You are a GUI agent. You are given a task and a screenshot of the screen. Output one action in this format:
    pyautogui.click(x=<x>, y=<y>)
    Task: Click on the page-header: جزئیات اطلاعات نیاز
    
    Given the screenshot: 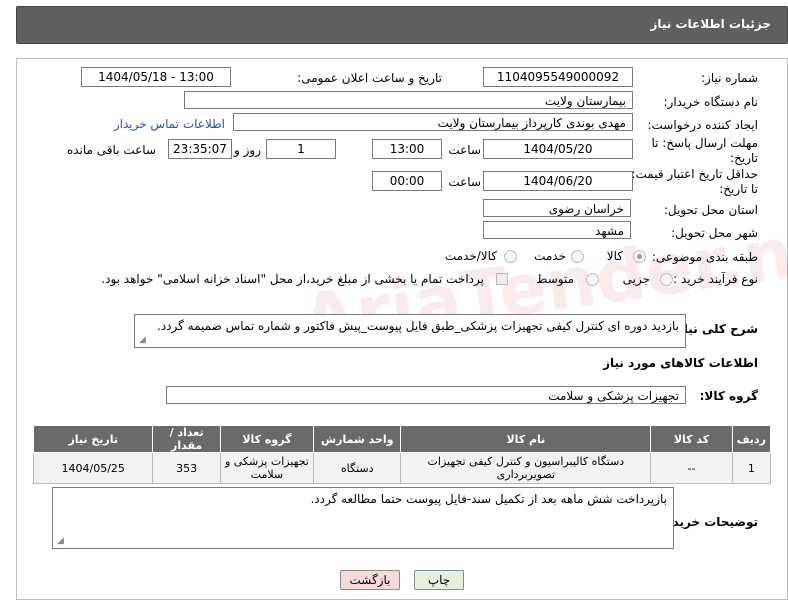 What is the action you would take?
    pyautogui.click(x=402, y=25)
    